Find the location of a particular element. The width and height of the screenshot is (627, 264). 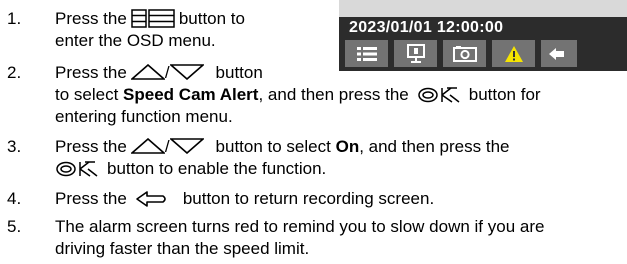

step-1-number: 1. is located at coordinates (14, 18).